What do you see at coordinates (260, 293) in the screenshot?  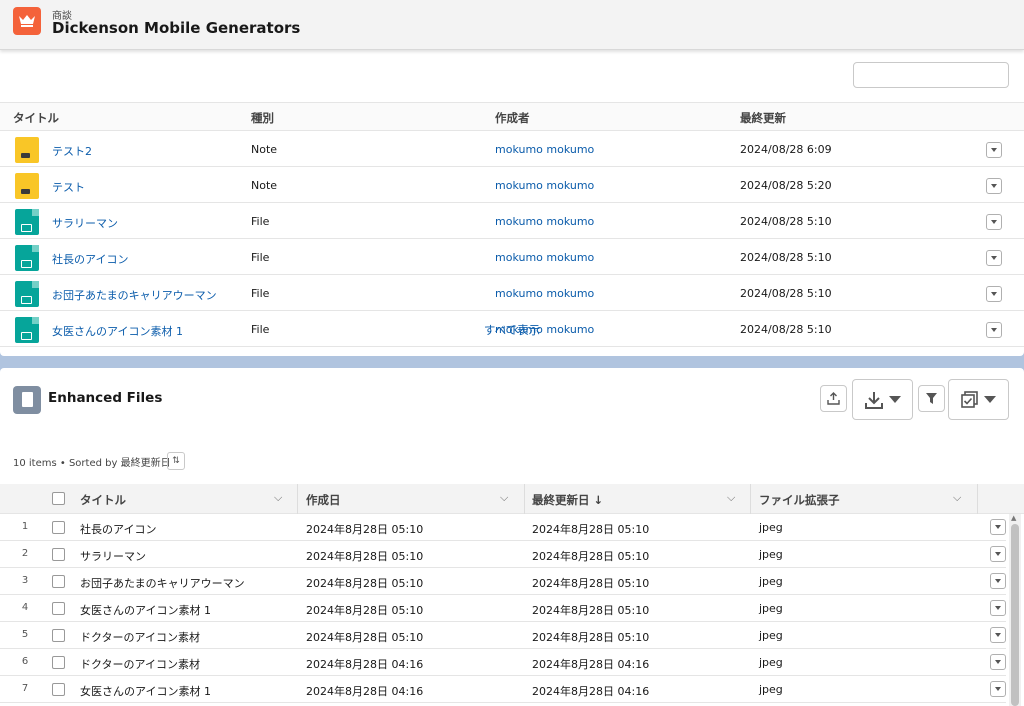 I see `file-type: File` at bounding box center [260, 293].